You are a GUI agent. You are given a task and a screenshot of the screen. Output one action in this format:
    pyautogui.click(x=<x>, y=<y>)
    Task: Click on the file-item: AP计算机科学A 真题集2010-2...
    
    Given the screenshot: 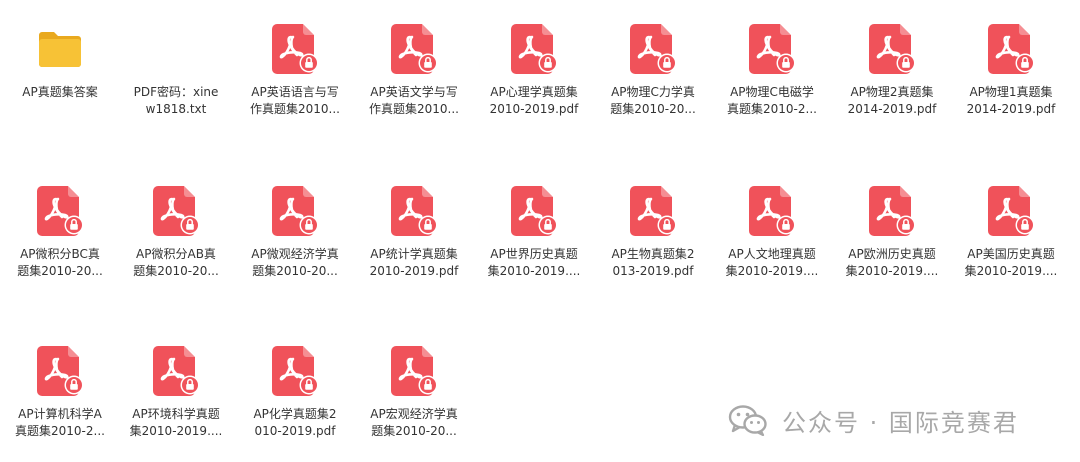 What is the action you would take?
    pyautogui.click(x=60, y=392)
    